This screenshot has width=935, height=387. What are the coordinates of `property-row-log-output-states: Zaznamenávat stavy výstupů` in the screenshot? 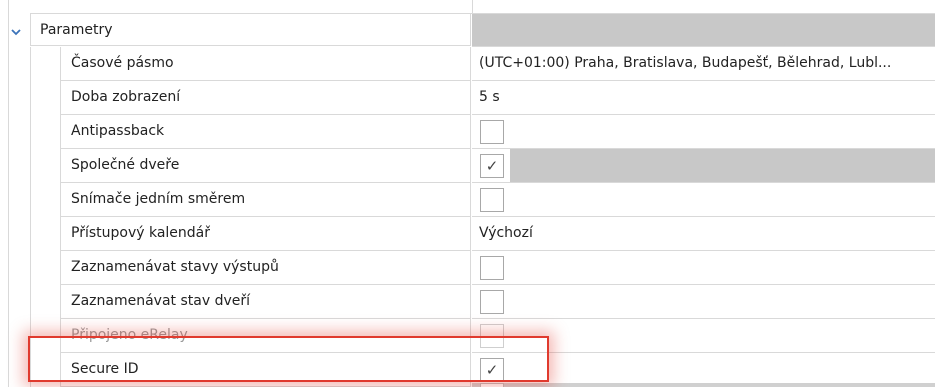 It's located at (467, 268).